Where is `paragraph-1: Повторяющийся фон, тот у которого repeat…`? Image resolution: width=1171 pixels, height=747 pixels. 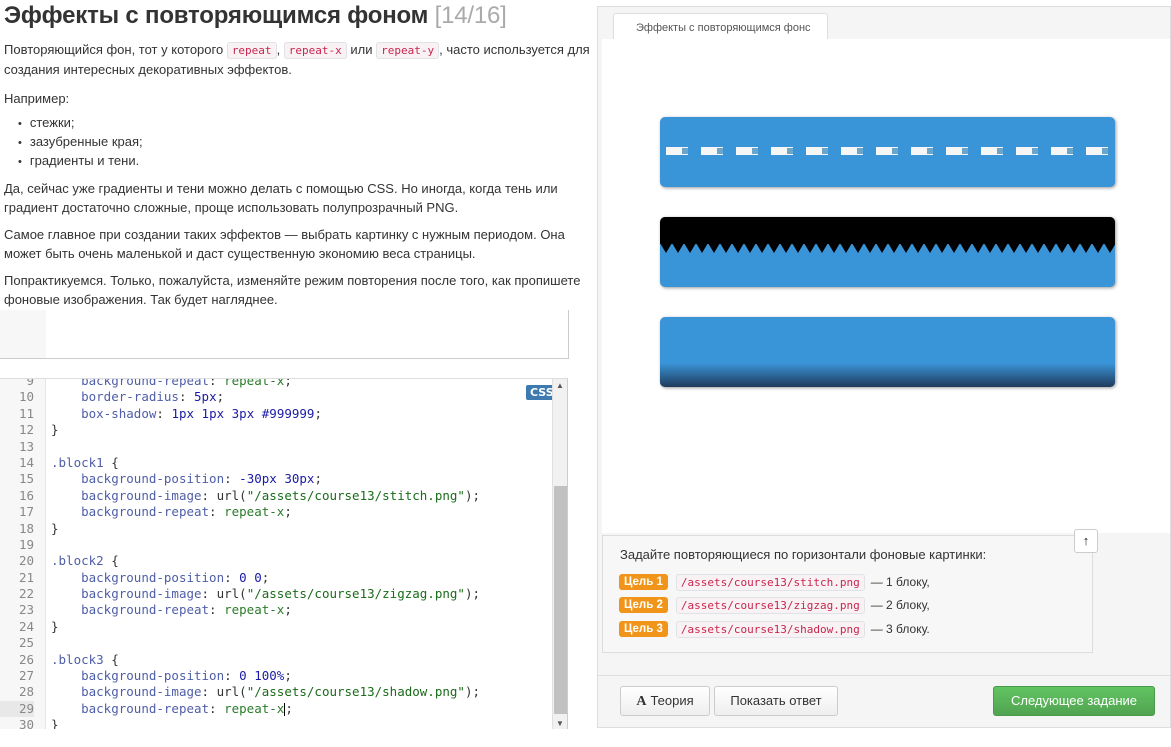
paragraph-1: Повторяющийся фон, тот у которого repeat… is located at coordinates (299, 59).